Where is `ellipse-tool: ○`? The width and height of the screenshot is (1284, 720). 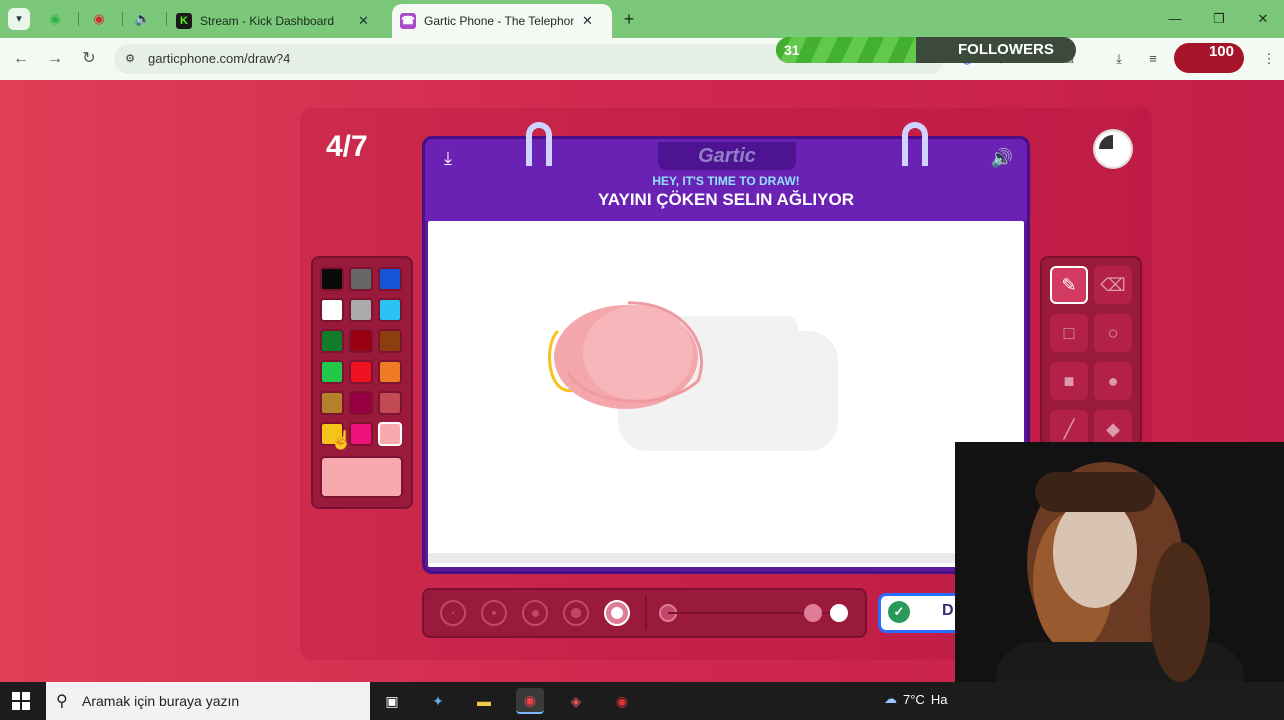 ellipse-tool: ○ is located at coordinates (1113, 333).